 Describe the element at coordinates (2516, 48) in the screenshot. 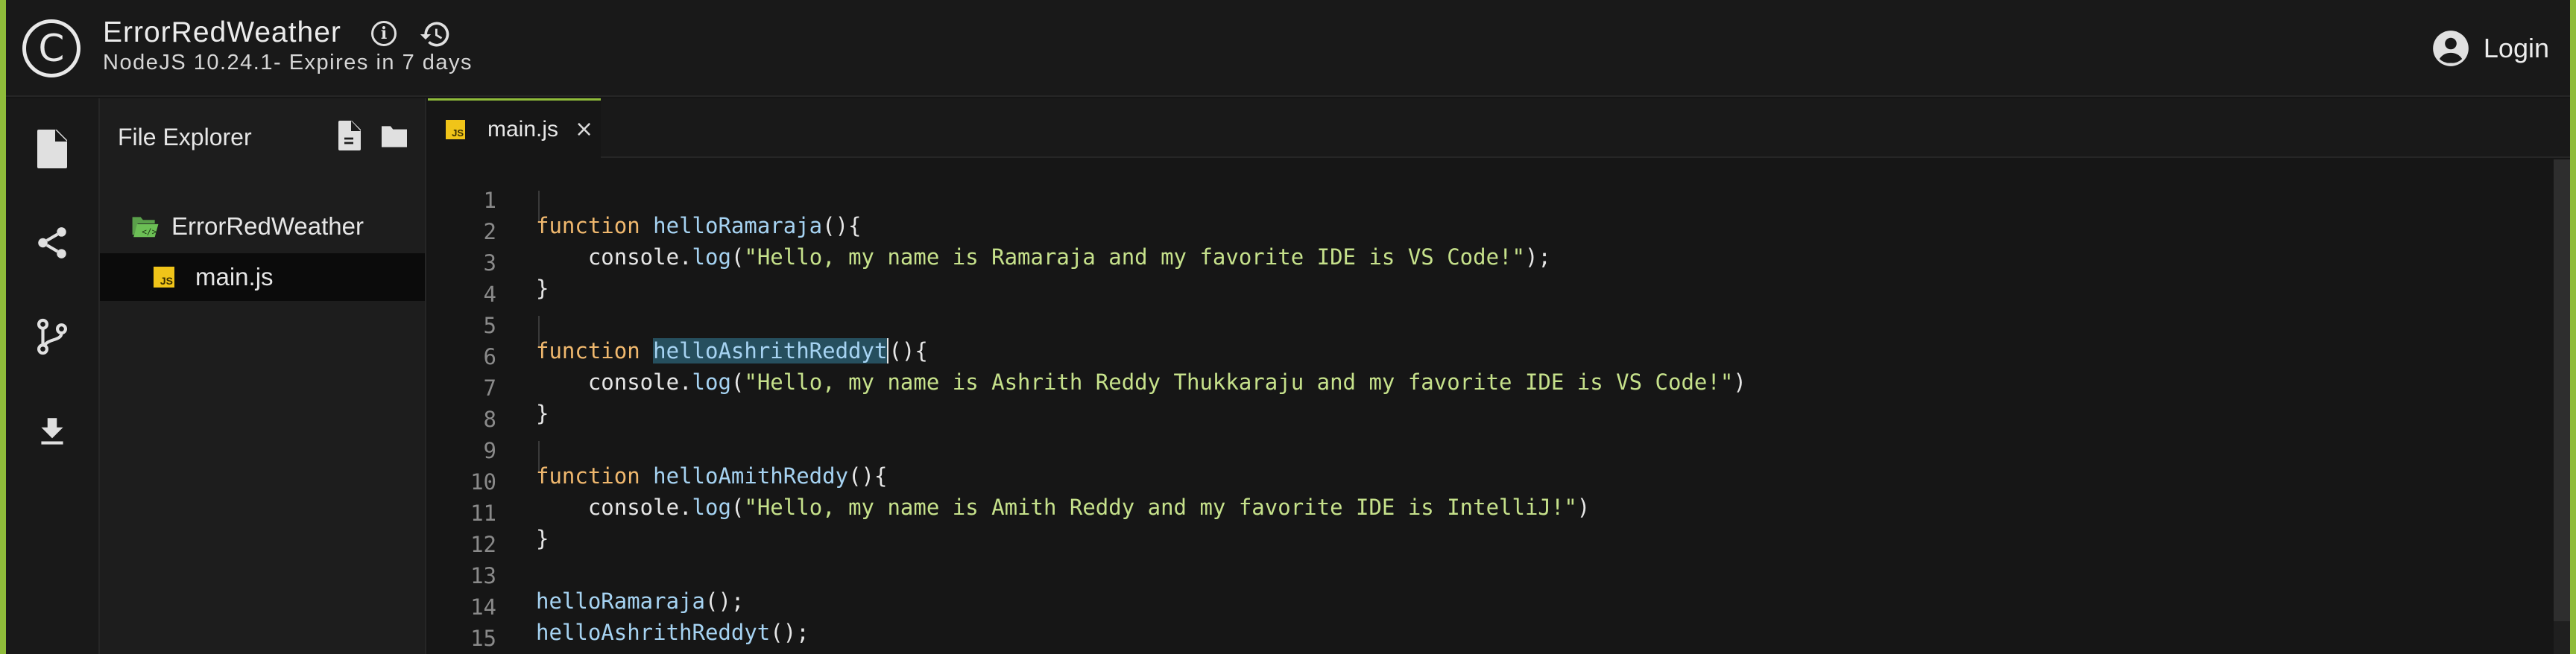

I see `login-label: Login` at that location.